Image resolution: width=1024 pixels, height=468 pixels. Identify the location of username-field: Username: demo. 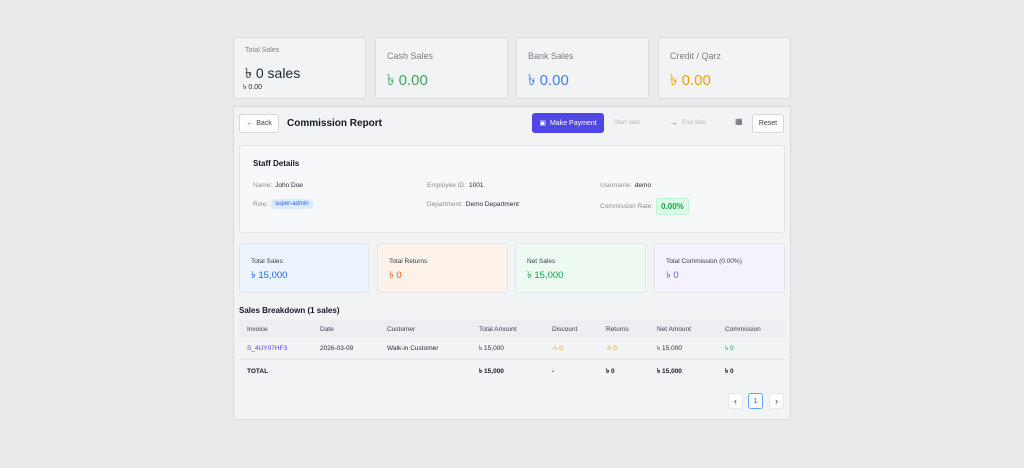
(625, 185).